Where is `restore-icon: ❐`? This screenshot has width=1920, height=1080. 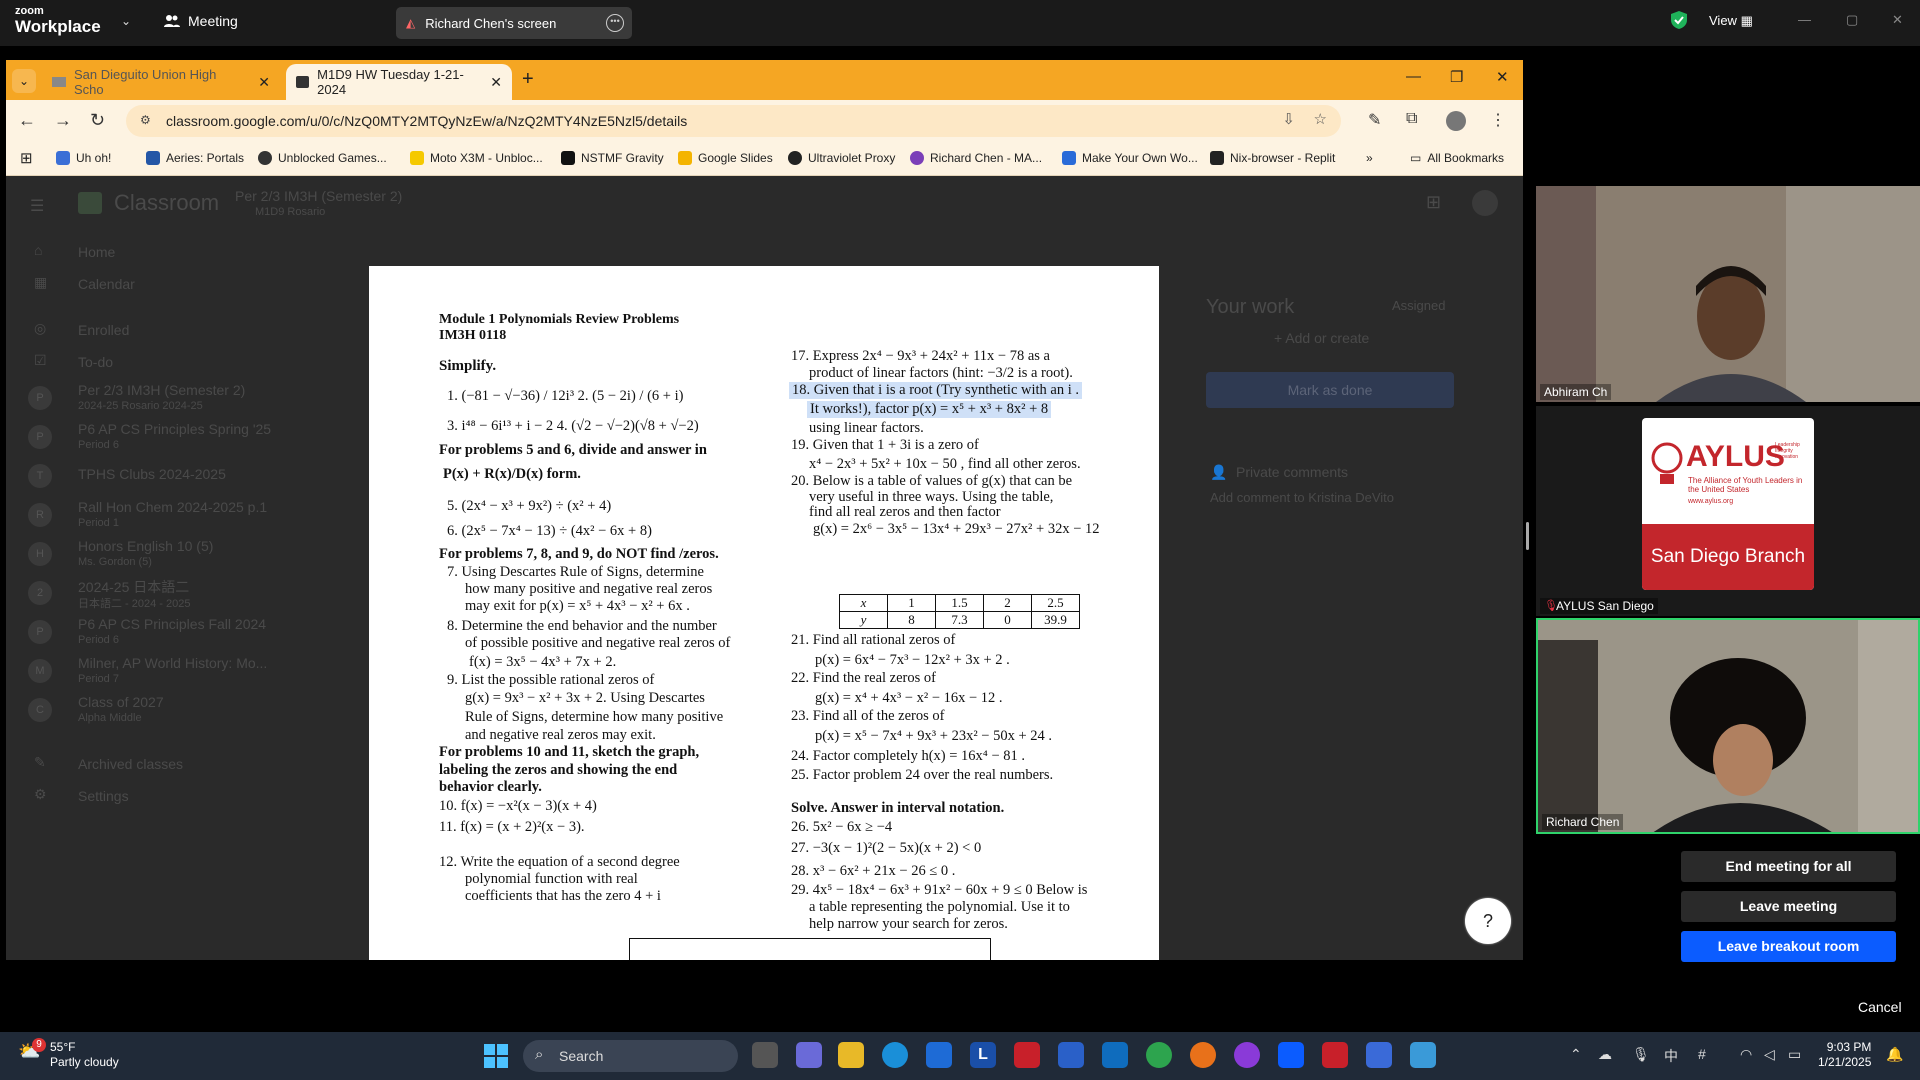 restore-icon: ❐ is located at coordinates (1456, 77).